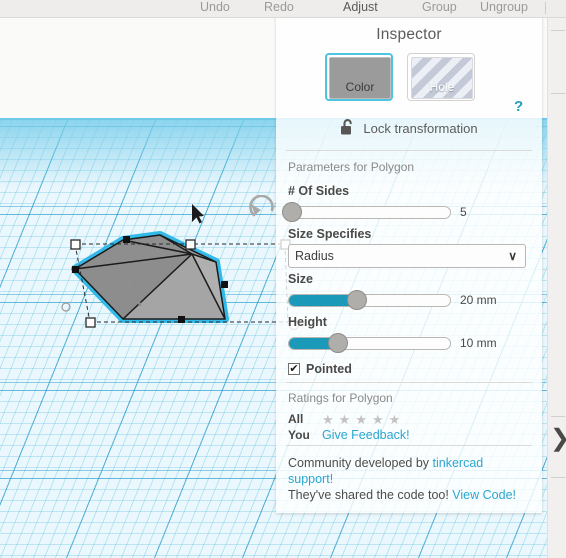  What do you see at coordinates (439, 8) in the screenshot?
I see `group-button: Group` at bounding box center [439, 8].